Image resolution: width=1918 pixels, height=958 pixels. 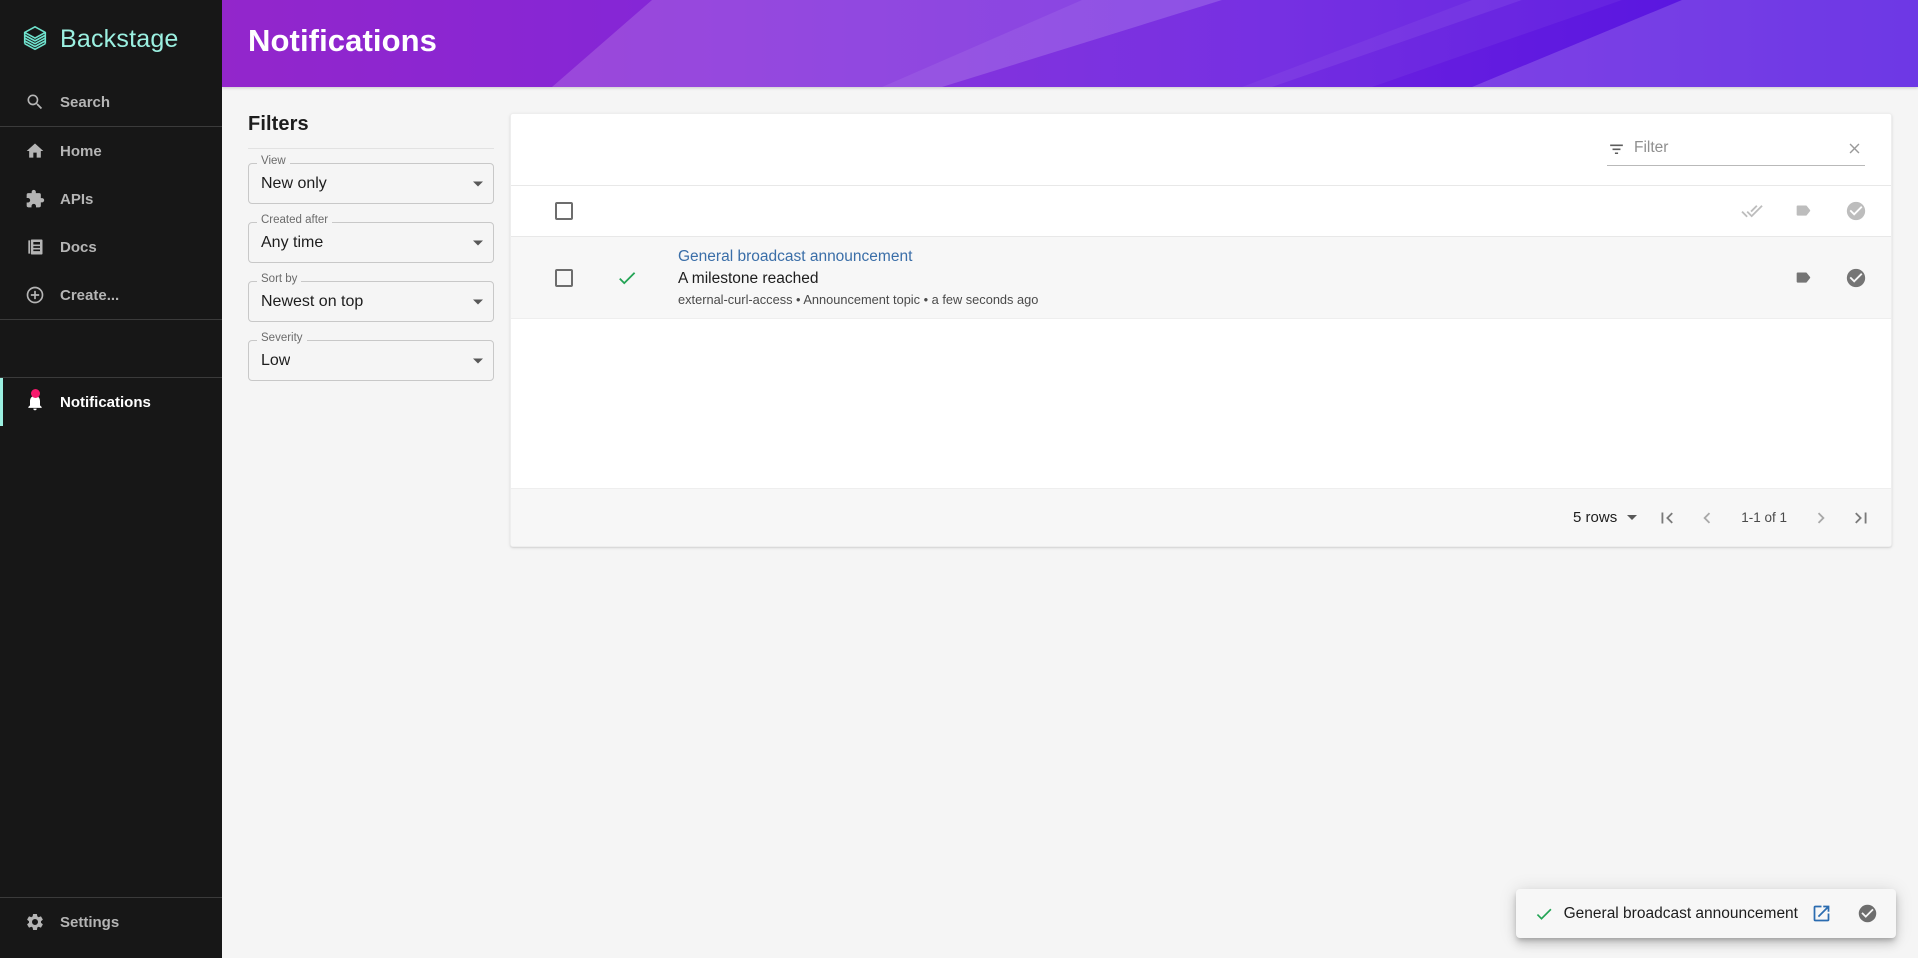 I want to click on notification-description: A milestone reached, so click(x=748, y=279).